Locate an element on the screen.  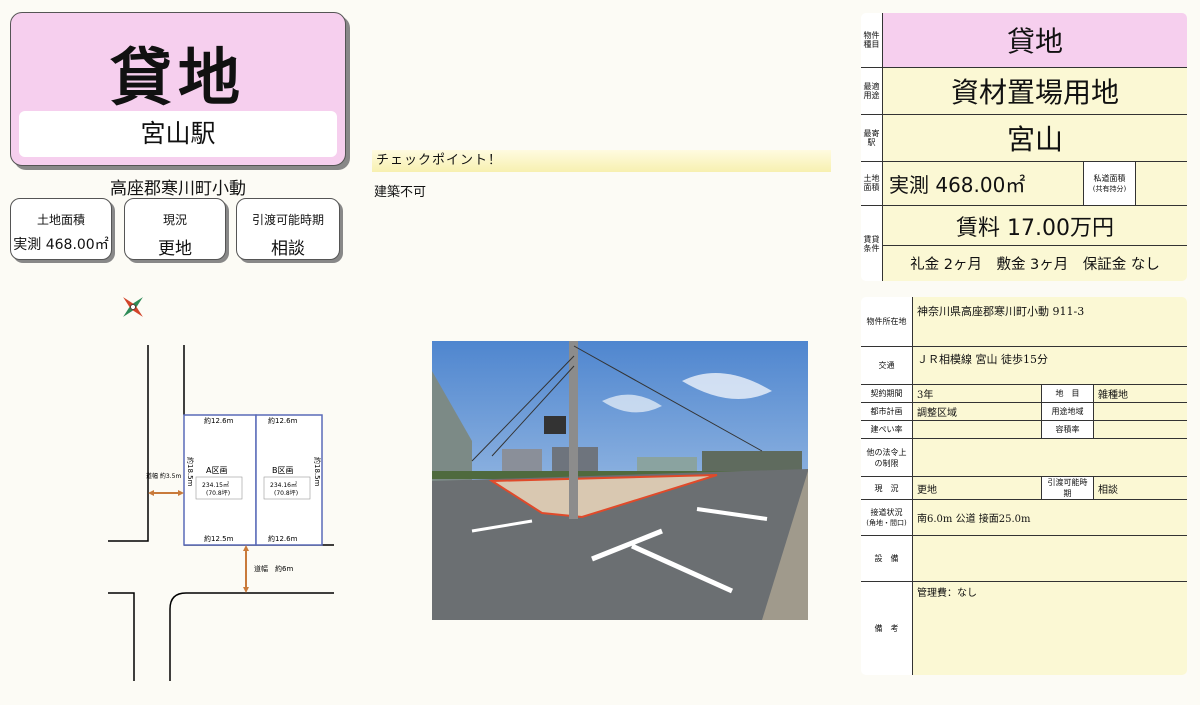
property-type-title: 貸地 is located at coordinates (177, 77).